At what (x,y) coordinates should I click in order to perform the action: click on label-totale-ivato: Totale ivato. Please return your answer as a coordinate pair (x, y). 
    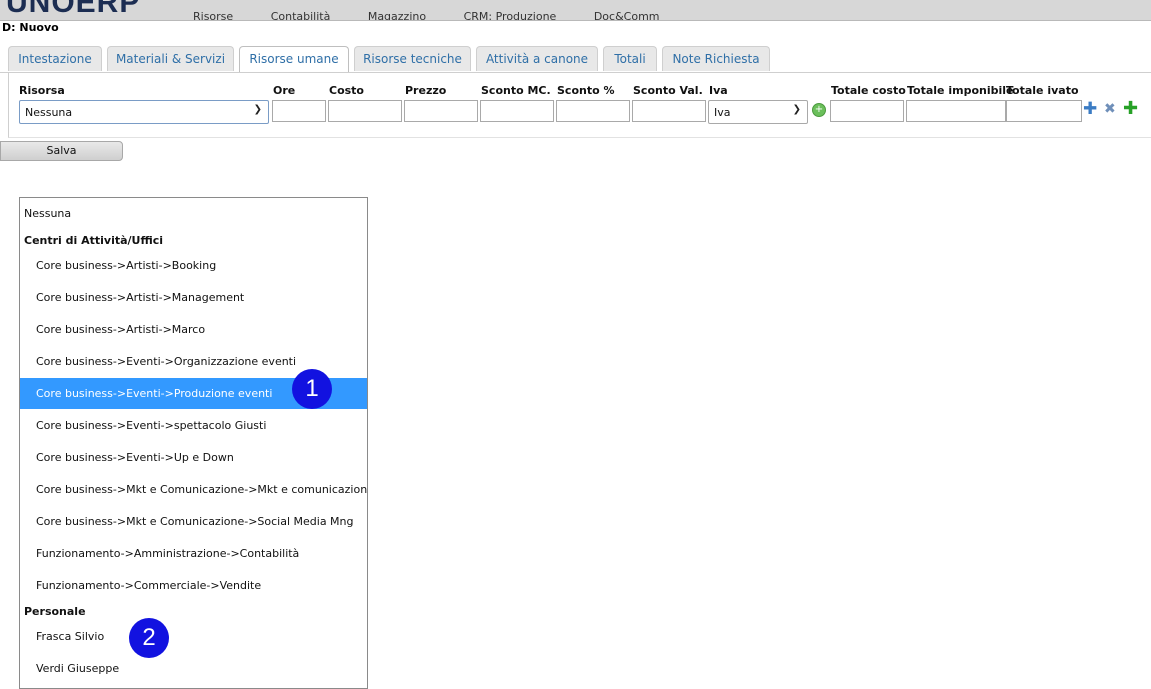
    Looking at the image, I should click on (1042, 90).